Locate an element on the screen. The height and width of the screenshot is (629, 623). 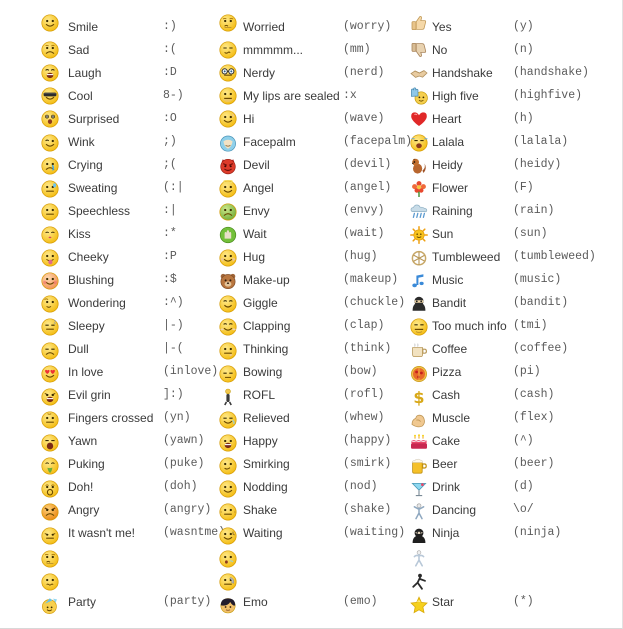
facepalm-icon is located at coordinates (229, 144).